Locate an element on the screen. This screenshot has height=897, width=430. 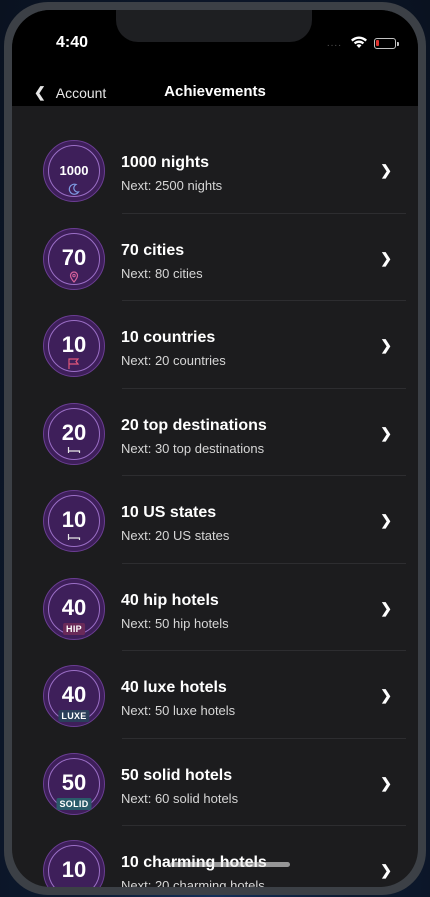
achievement-next: Next: 30 top destinations is located at coordinates (193, 448).